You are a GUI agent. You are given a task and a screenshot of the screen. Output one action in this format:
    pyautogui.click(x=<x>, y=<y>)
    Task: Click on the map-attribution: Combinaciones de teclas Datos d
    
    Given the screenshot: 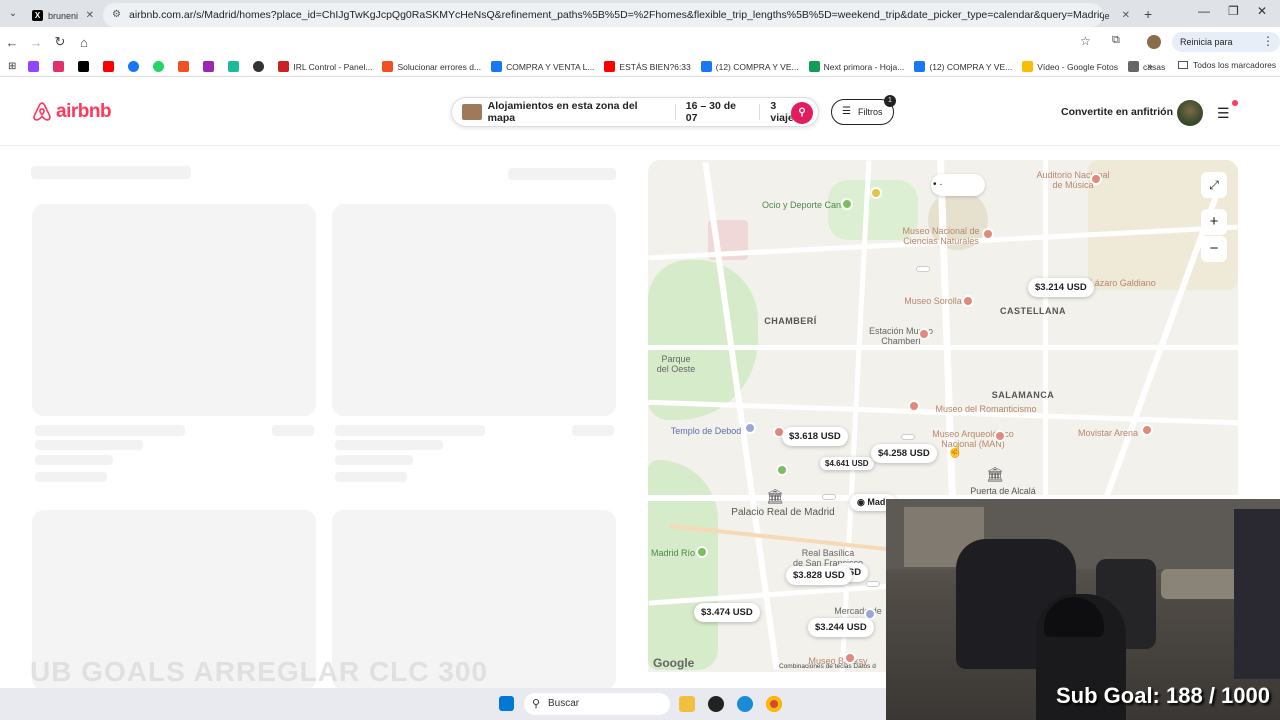 What is the action you would take?
    pyautogui.click(x=827, y=666)
    